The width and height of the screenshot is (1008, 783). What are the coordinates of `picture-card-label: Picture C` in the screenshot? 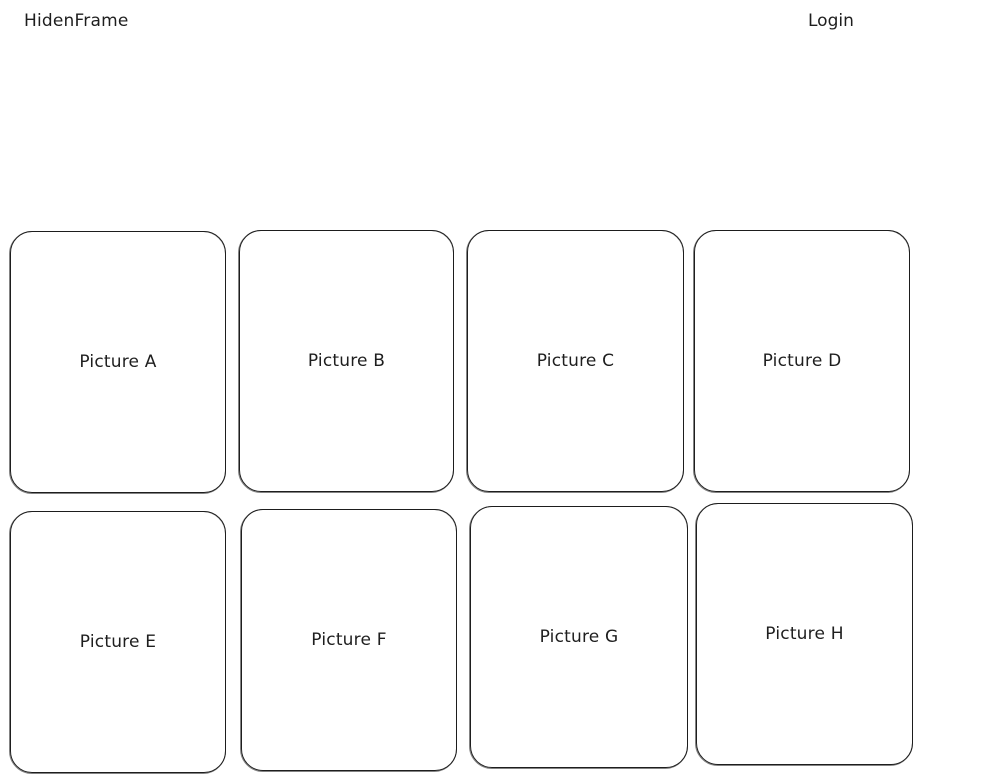 It's located at (575, 361).